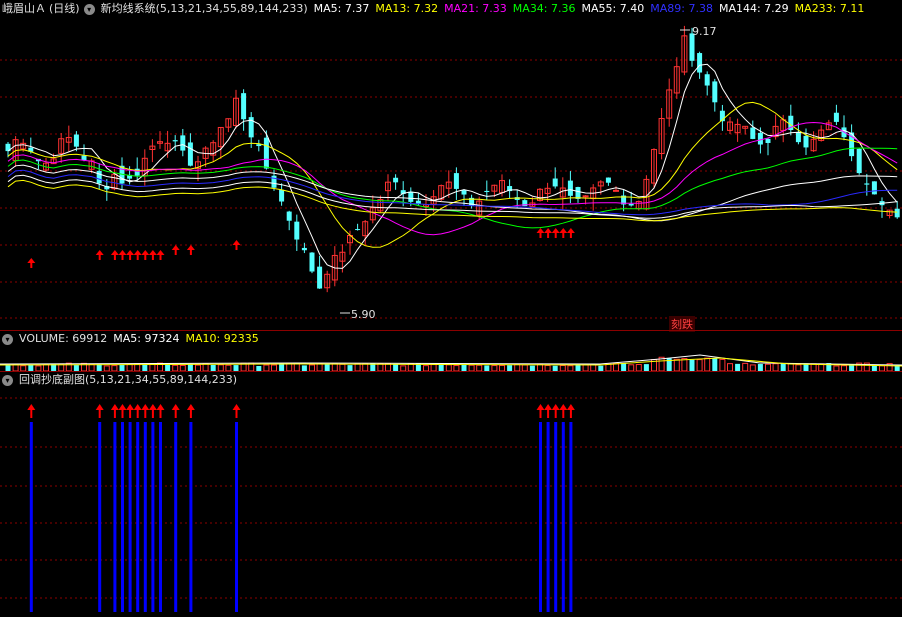 The image size is (902, 617). Describe the element at coordinates (222, 338) in the screenshot. I see `volume-ma10: MA10: 92335` at that location.